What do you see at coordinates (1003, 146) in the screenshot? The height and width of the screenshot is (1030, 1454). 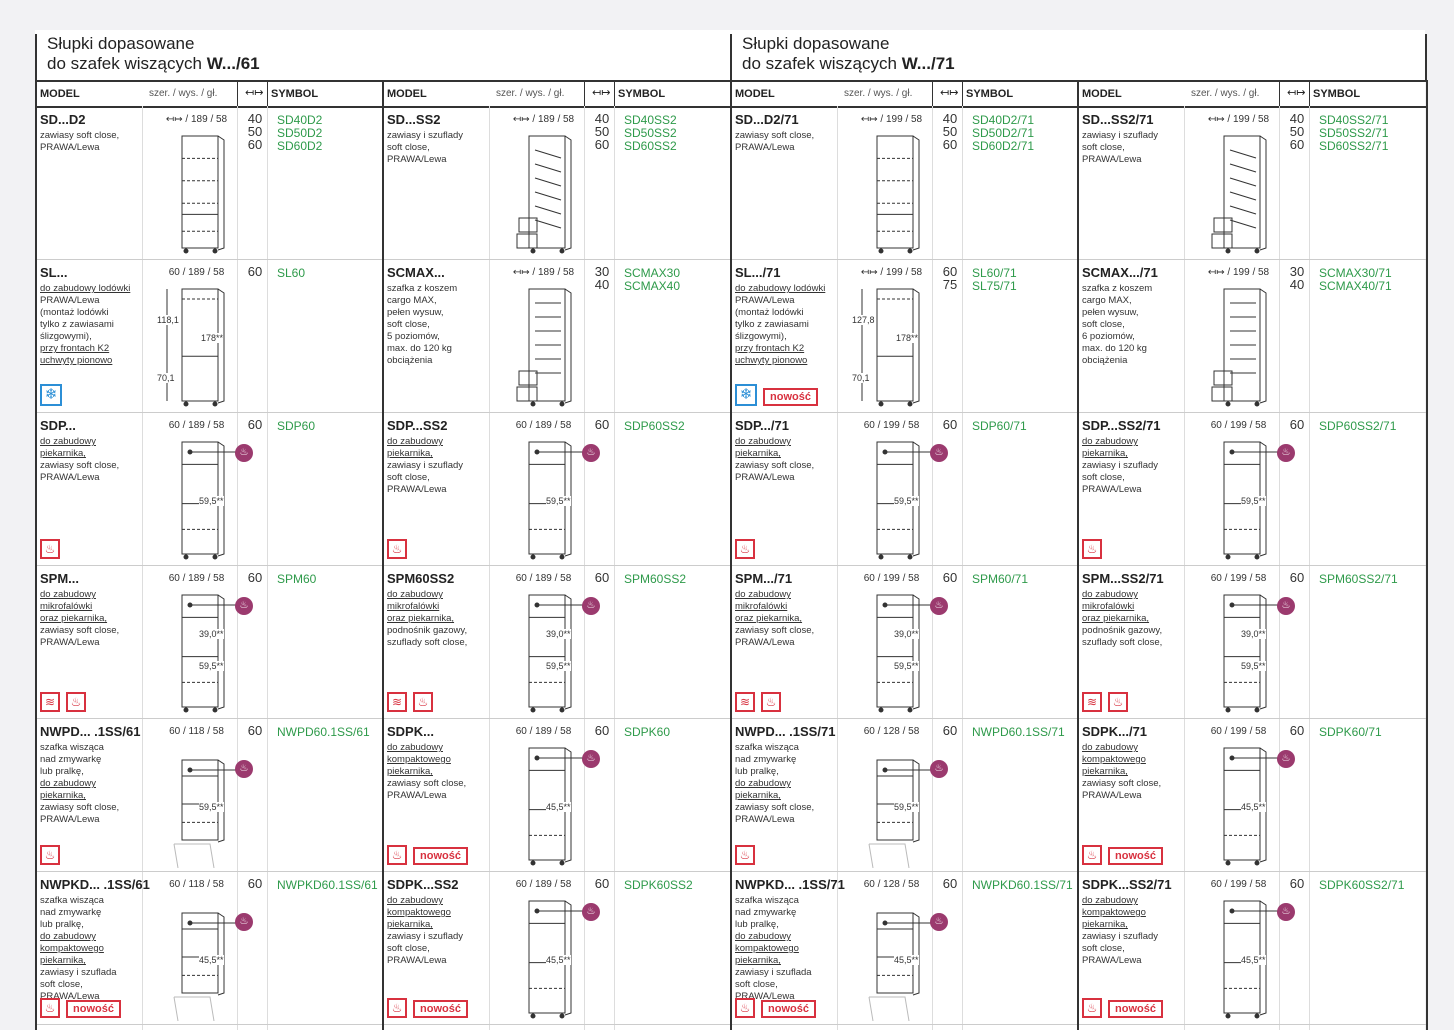 I see `product-symbol: SD60D2/71` at bounding box center [1003, 146].